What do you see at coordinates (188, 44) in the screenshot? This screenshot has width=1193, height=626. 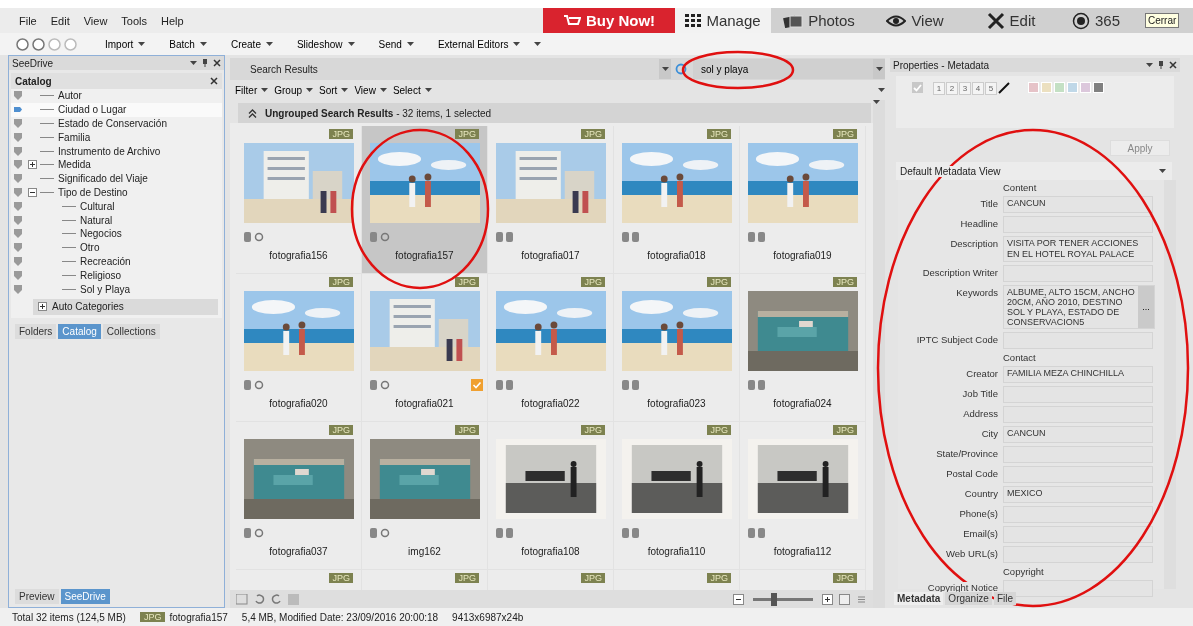 I see `toolbar-menu: Batch` at bounding box center [188, 44].